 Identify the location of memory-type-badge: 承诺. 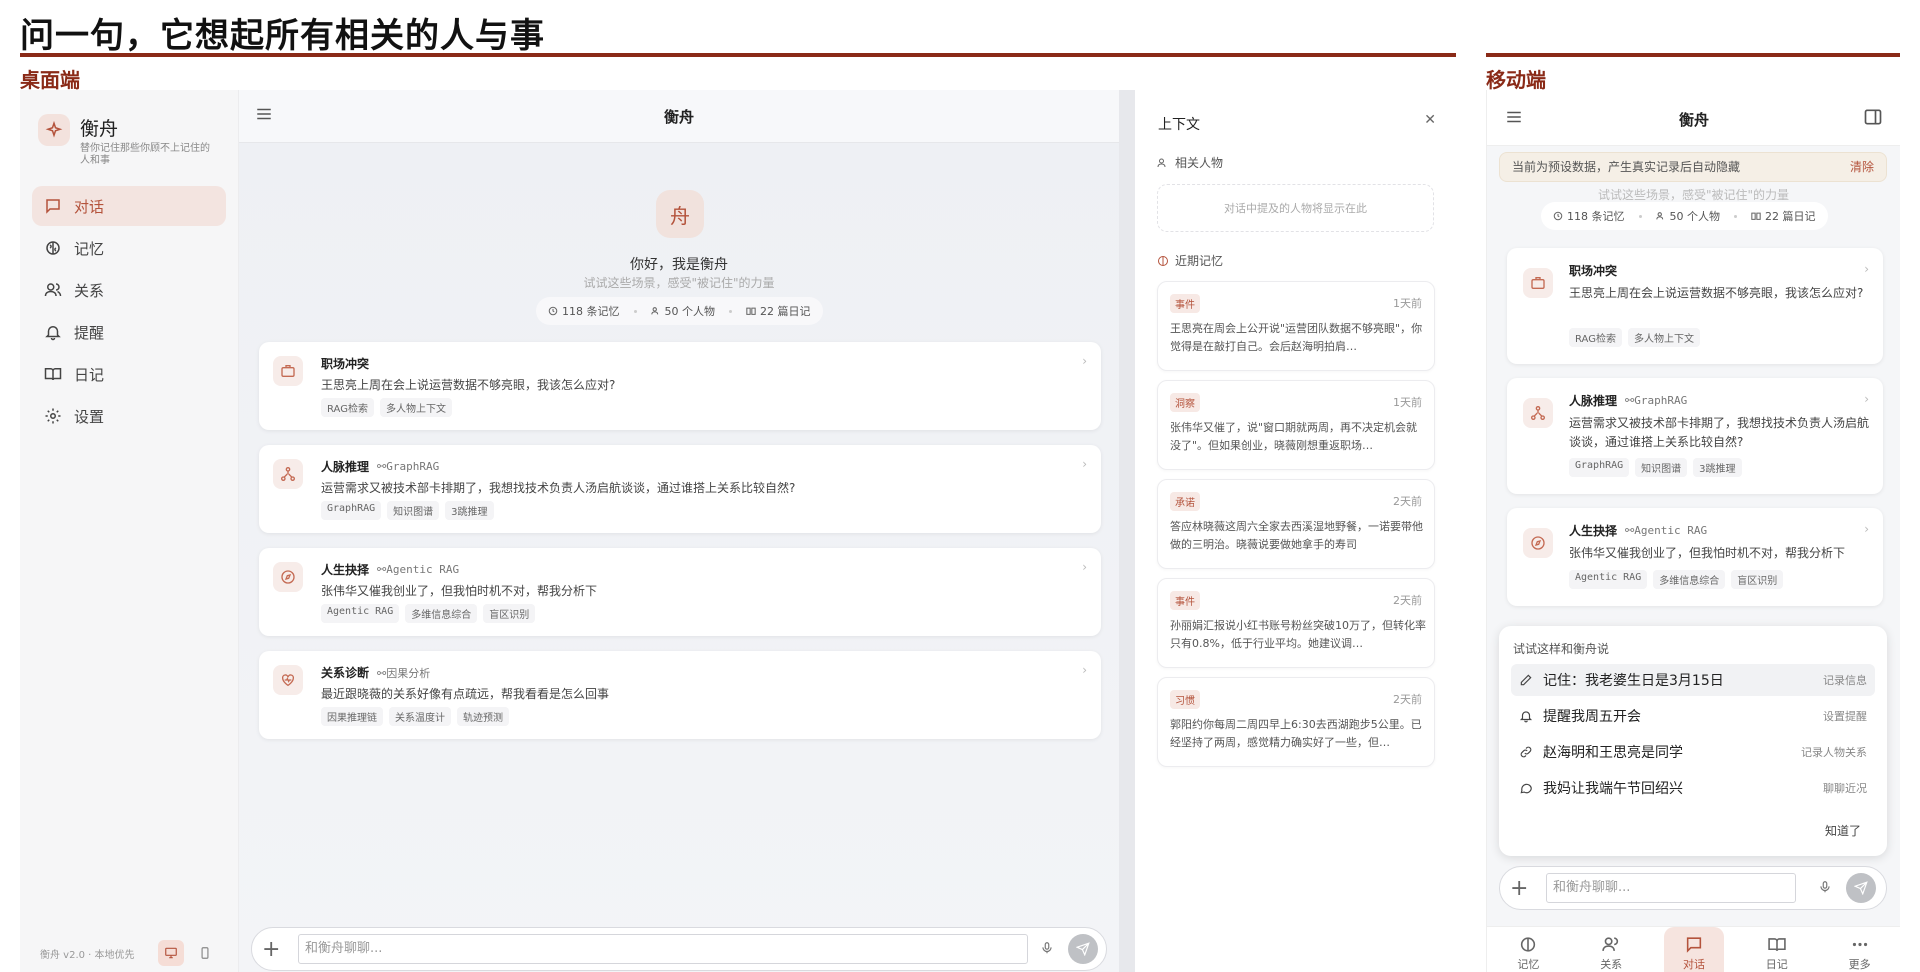
(1185, 501).